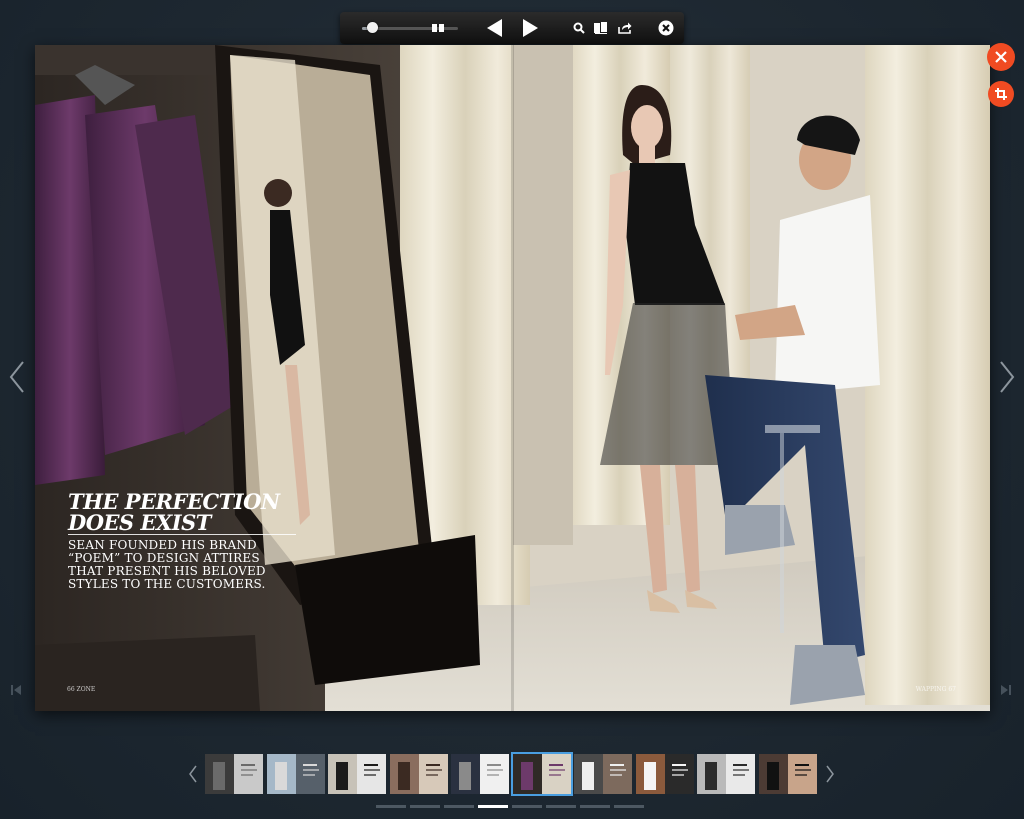  Describe the element at coordinates (193, 774) in the screenshot. I see `thumbnails-prev-icon` at that location.